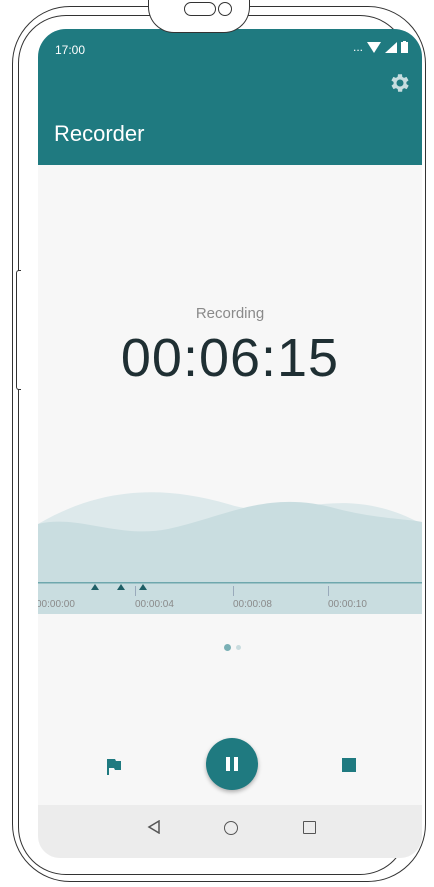 Image resolution: width=434 pixels, height=887 pixels. I want to click on timeline-label: 00:00:04, so click(154, 604).